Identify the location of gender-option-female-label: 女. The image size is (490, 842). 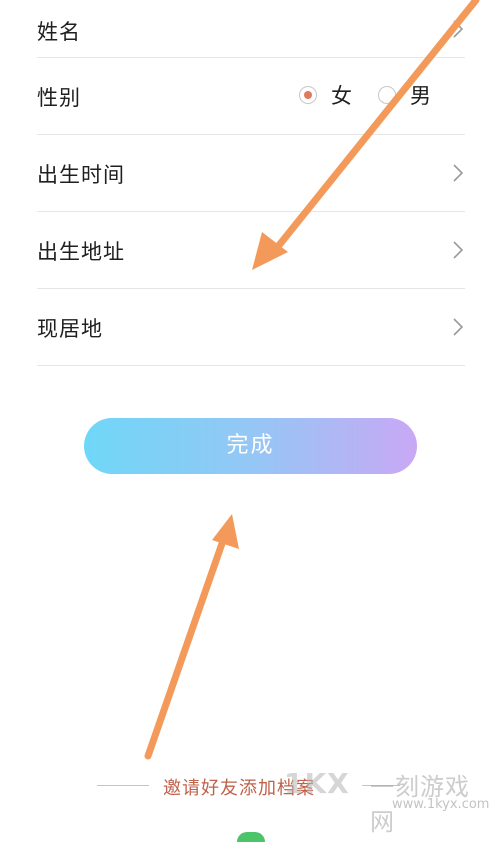
(341, 96).